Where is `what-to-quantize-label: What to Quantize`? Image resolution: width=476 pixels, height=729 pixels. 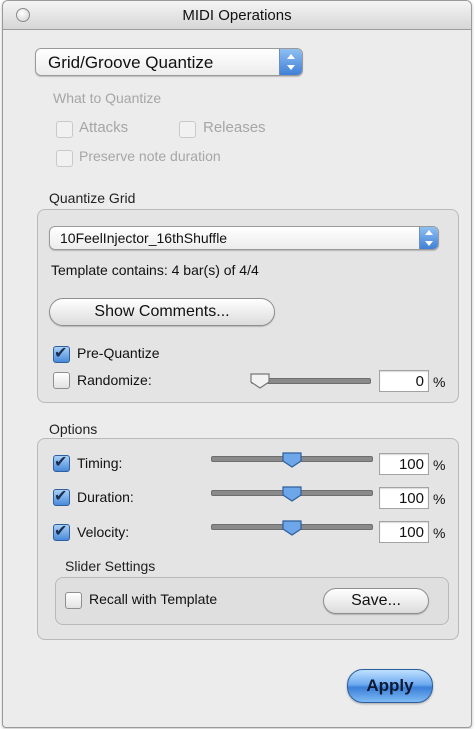
what-to-quantize-label: What to Quantize is located at coordinates (107, 98).